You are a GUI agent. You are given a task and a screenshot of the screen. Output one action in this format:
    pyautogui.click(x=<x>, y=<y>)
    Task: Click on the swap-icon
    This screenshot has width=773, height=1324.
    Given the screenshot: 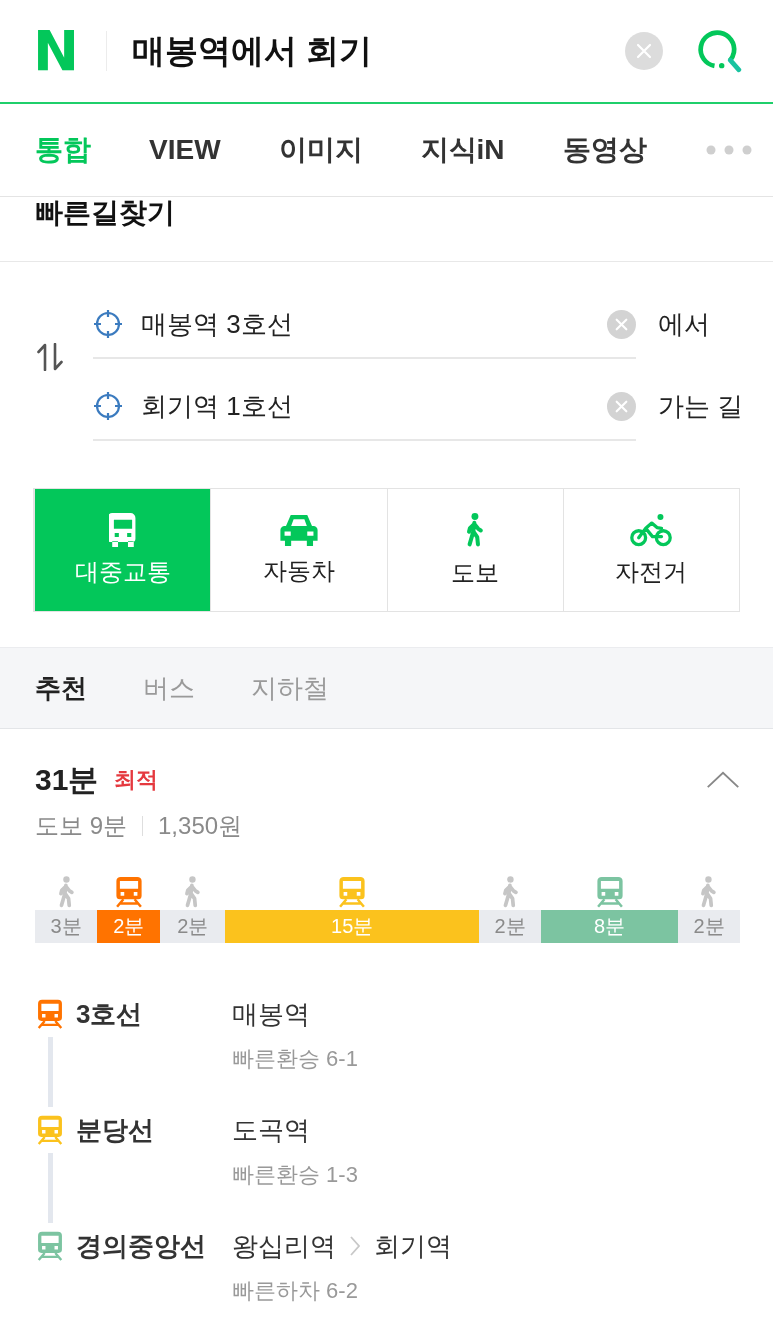 What is the action you would take?
    pyautogui.click(x=50, y=357)
    